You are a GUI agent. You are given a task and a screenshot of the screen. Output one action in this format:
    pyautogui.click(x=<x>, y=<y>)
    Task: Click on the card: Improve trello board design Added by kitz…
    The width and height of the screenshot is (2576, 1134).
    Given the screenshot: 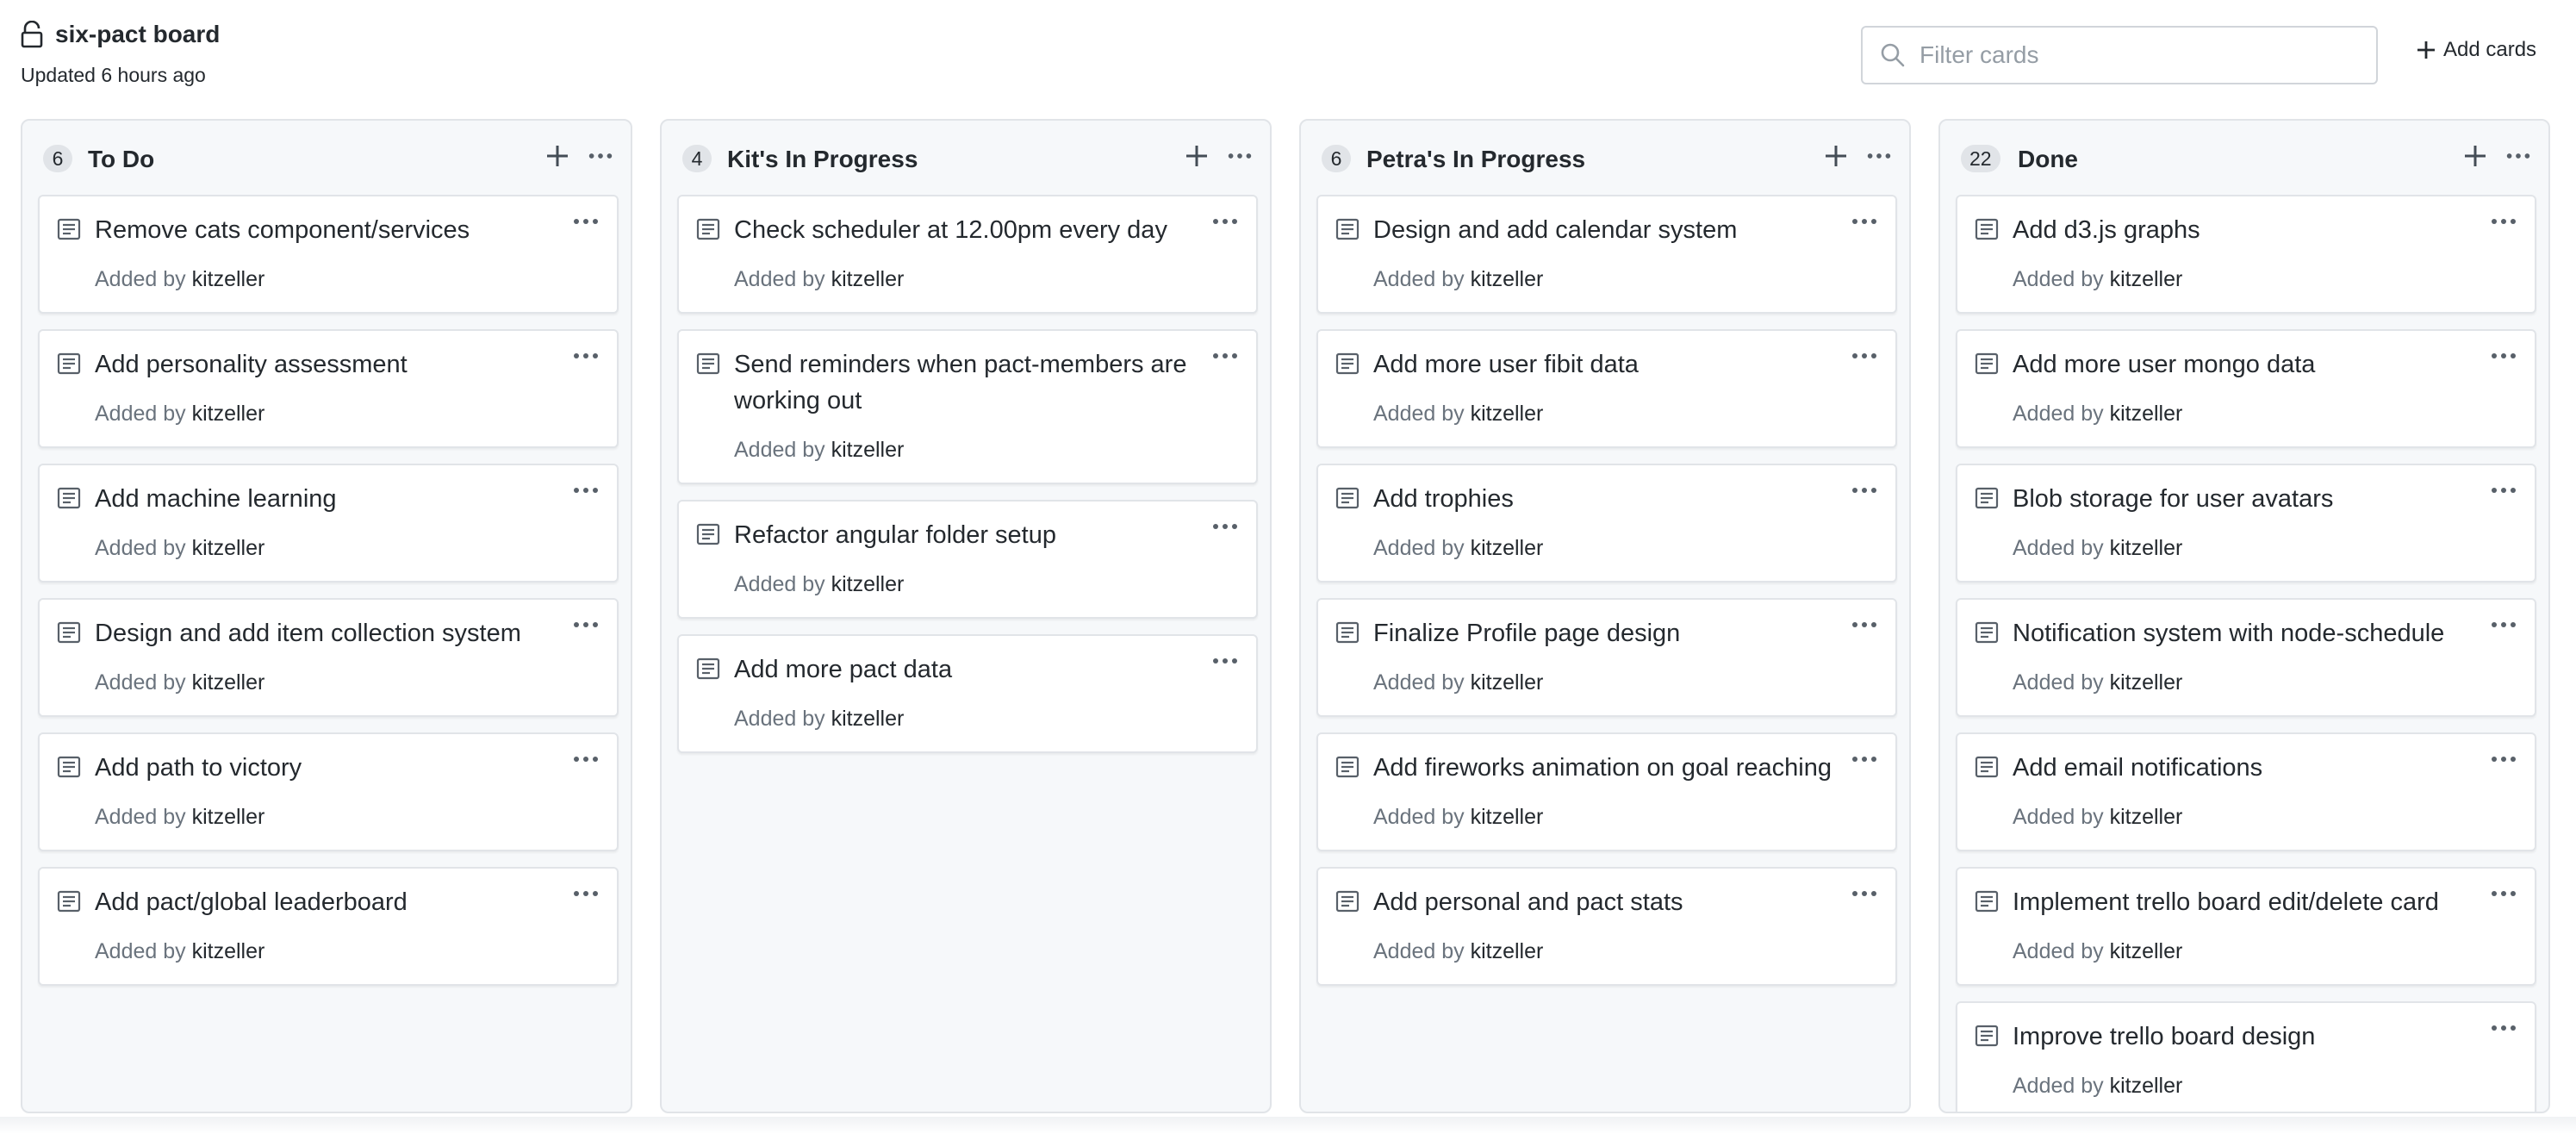 What is the action you would take?
    pyautogui.click(x=2246, y=1056)
    